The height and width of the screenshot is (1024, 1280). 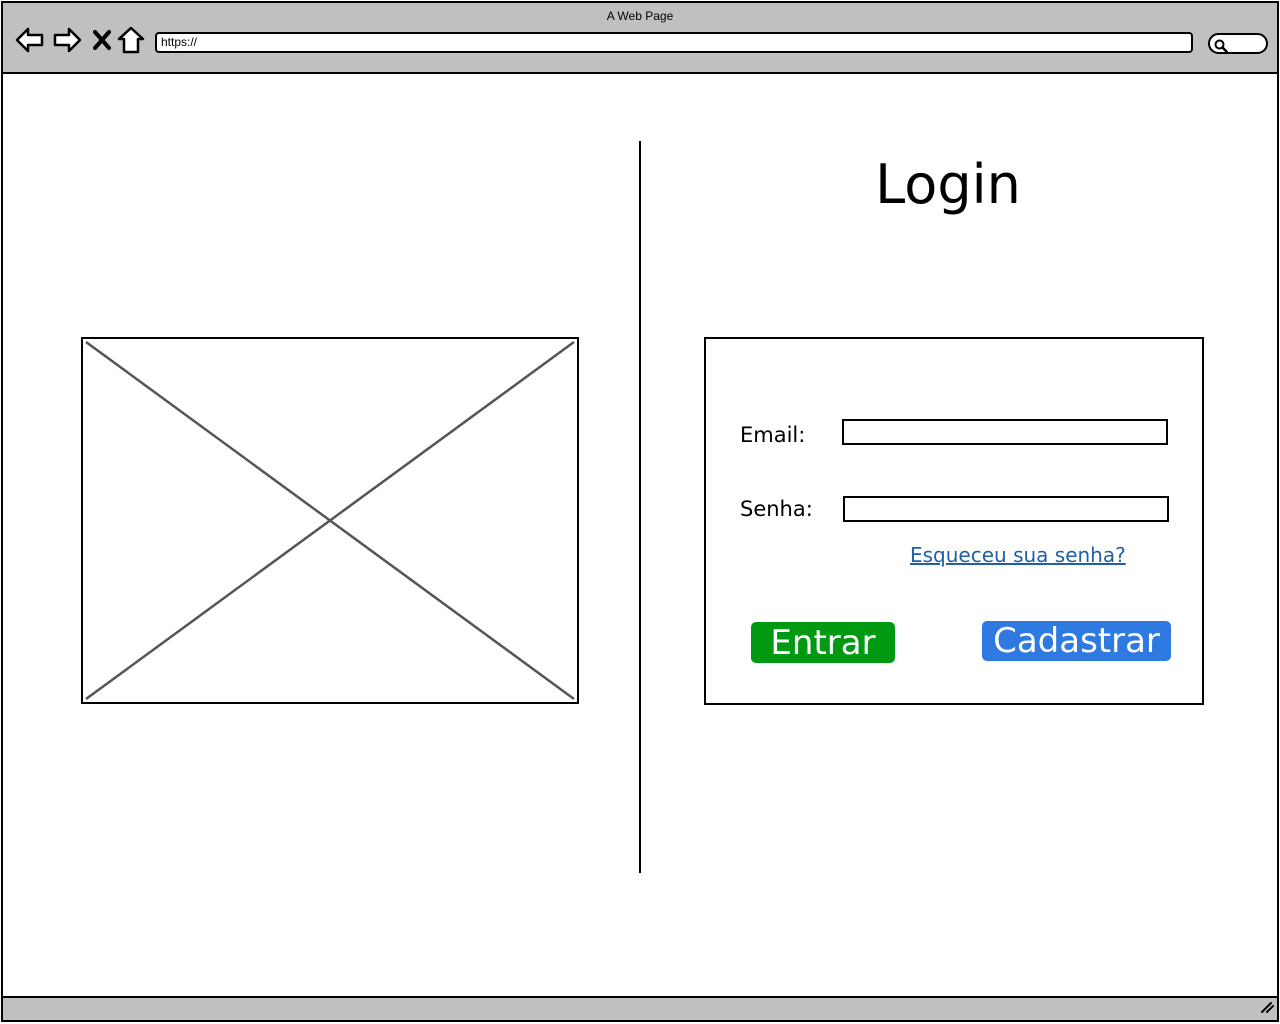 I want to click on image-placeholder, so click(x=330, y=520).